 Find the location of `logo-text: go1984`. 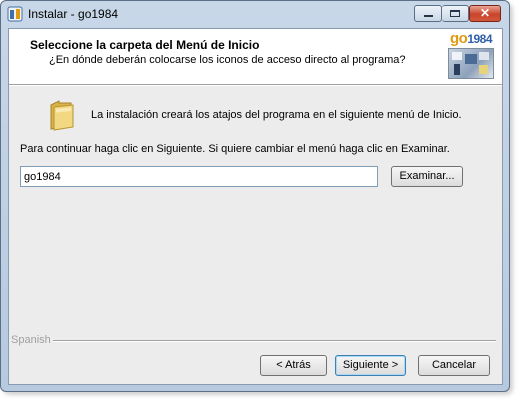

logo-text: go1984 is located at coordinates (471, 38).